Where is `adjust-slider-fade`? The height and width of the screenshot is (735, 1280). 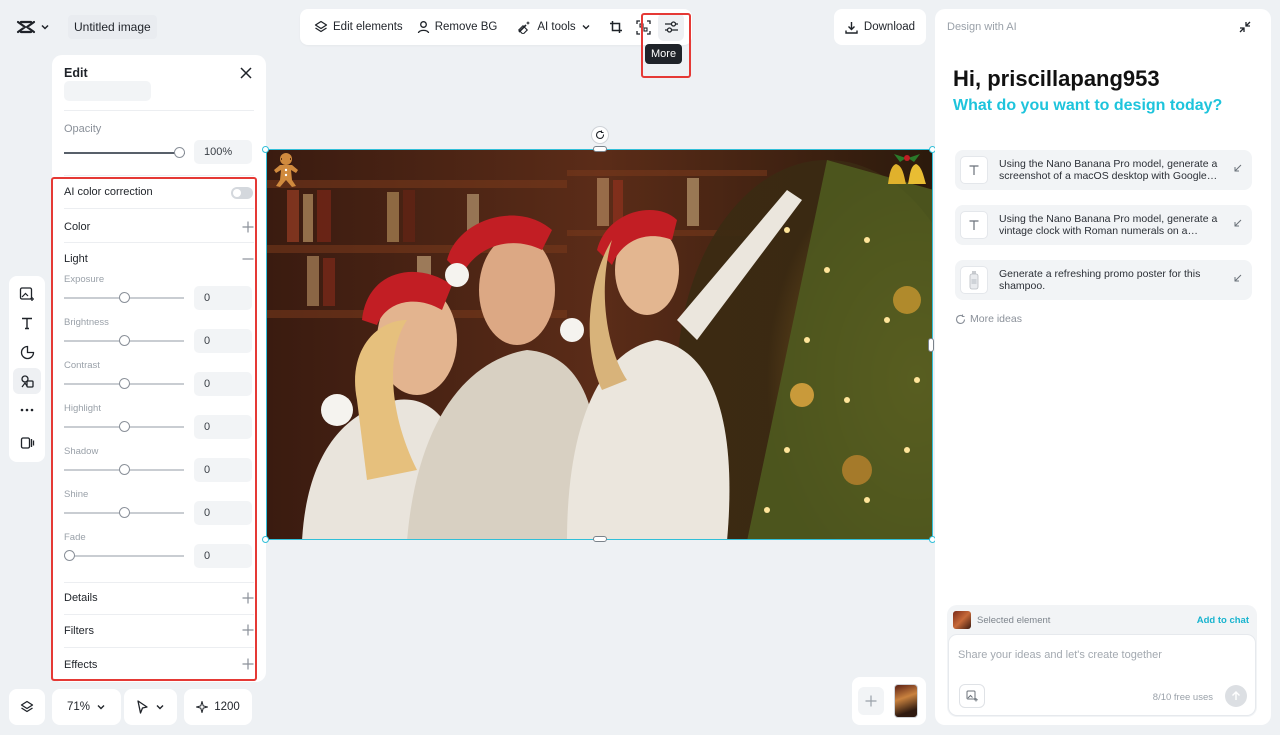 adjust-slider-fade is located at coordinates (124, 556).